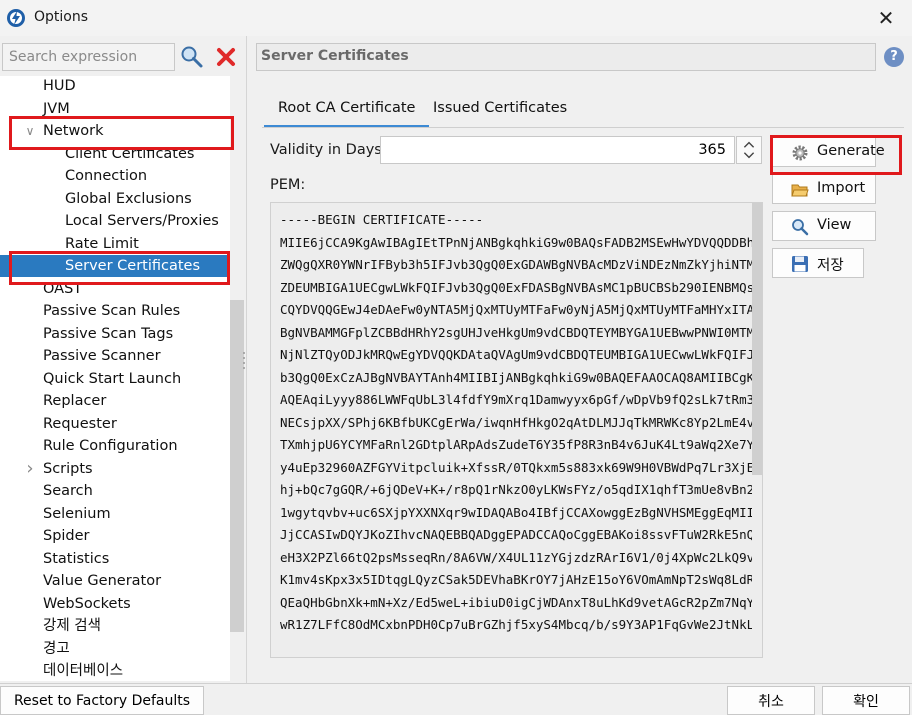  Describe the element at coordinates (800, 190) in the screenshot. I see `folder-open-icon` at that location.